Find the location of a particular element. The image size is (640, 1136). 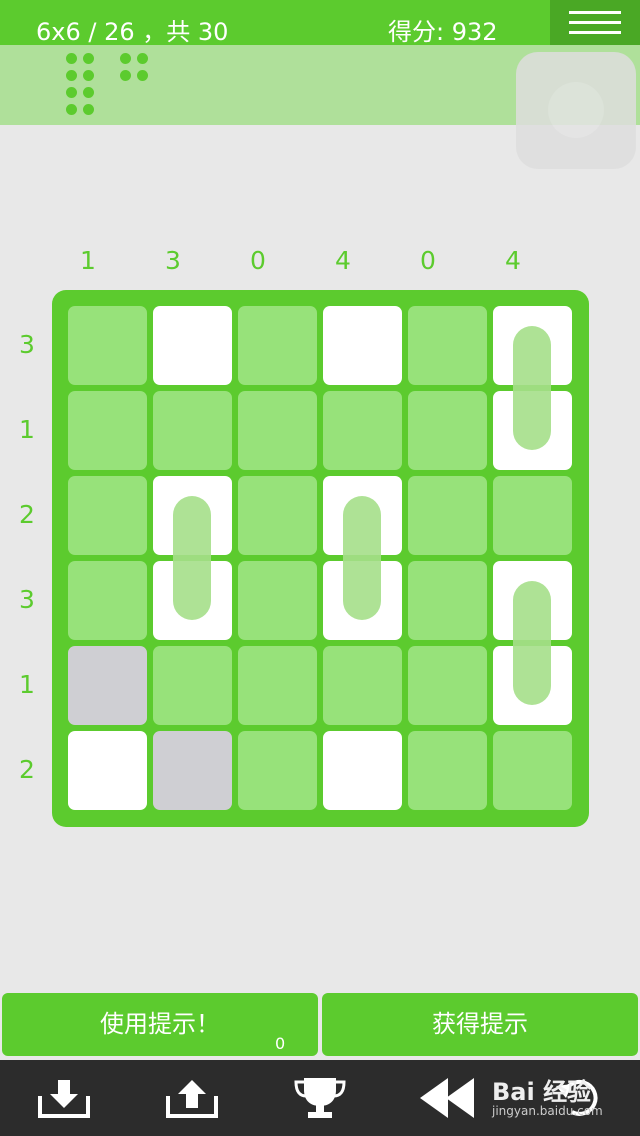

watermark-url: jingyan.baidu.com is located at coordinates (547, 1111).